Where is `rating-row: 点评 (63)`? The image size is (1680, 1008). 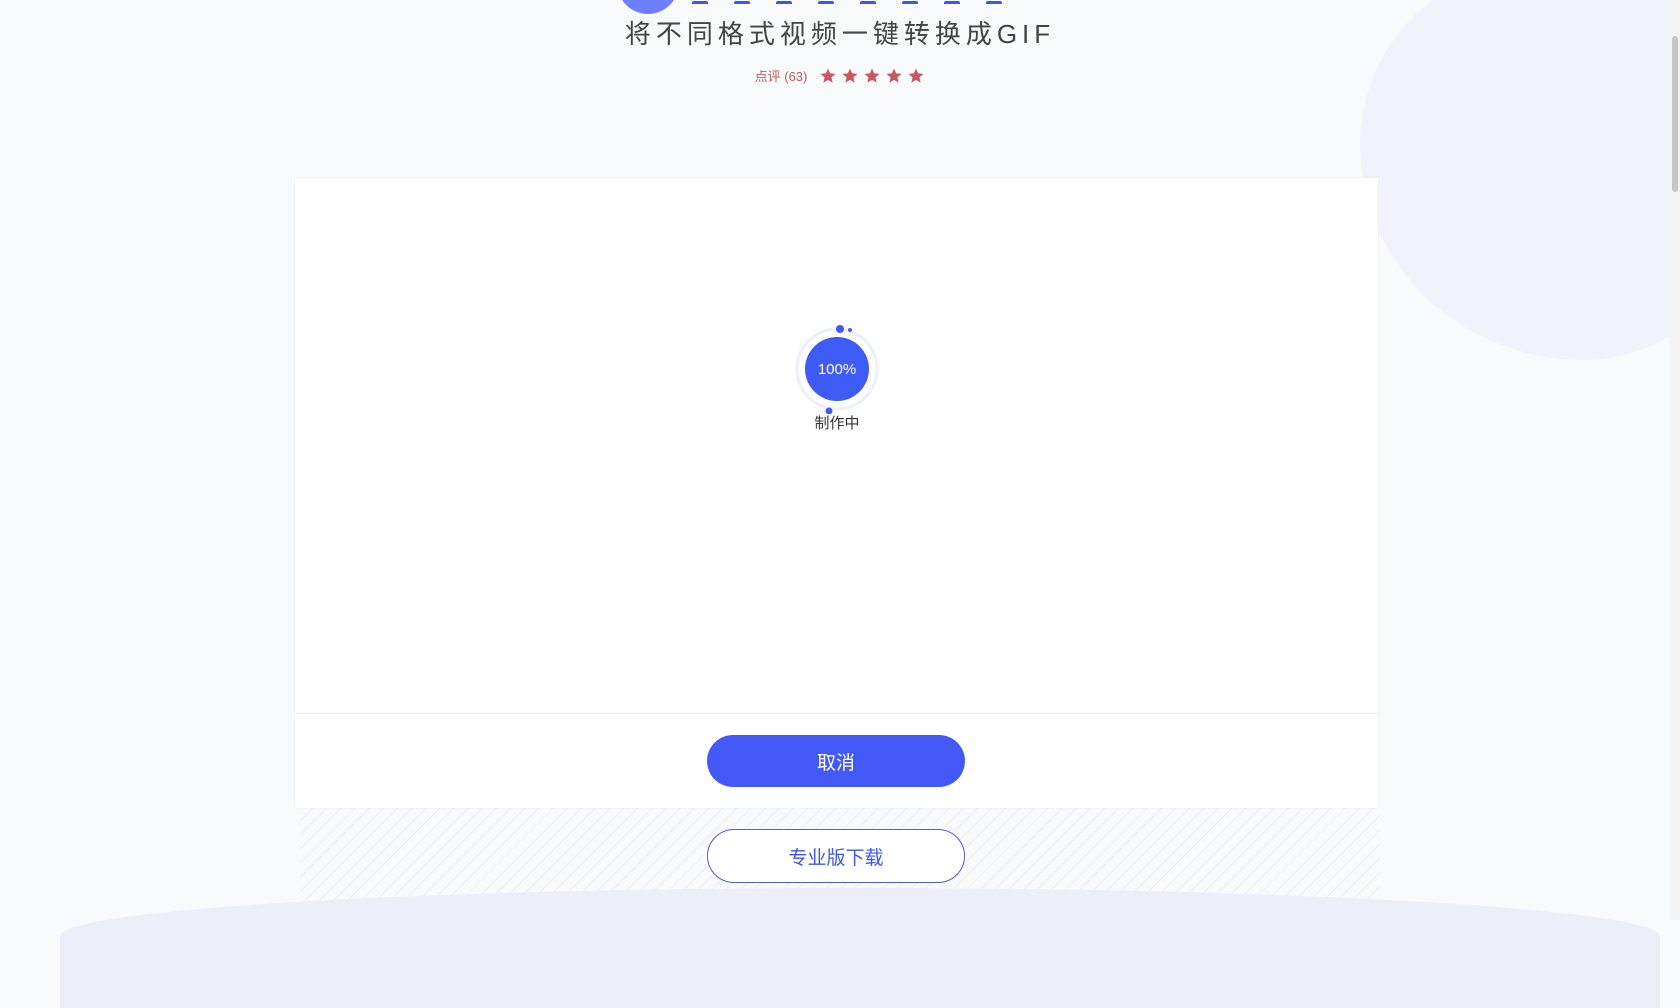
rating-row: 点评 (63) is located at coordinates (840, 75).